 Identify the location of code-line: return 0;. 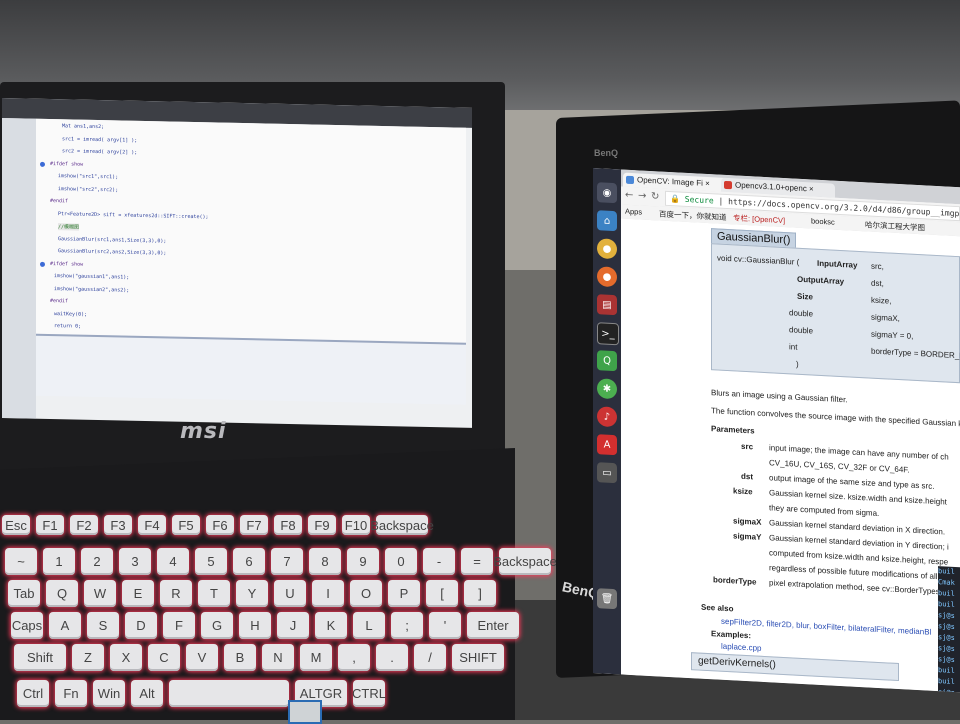
(68, 326).